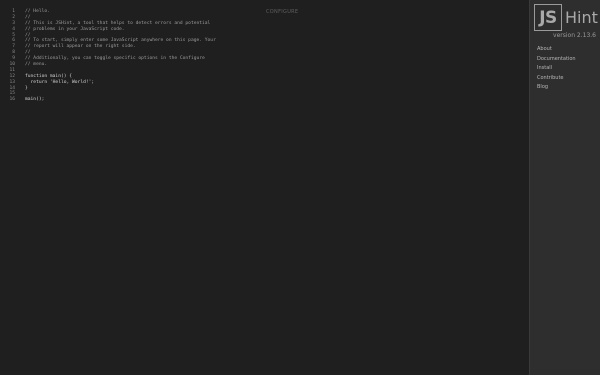 This screenshot has height=375, width=600. I want to click on line-text: // problems in your JavaScript code., so click(75, 30).